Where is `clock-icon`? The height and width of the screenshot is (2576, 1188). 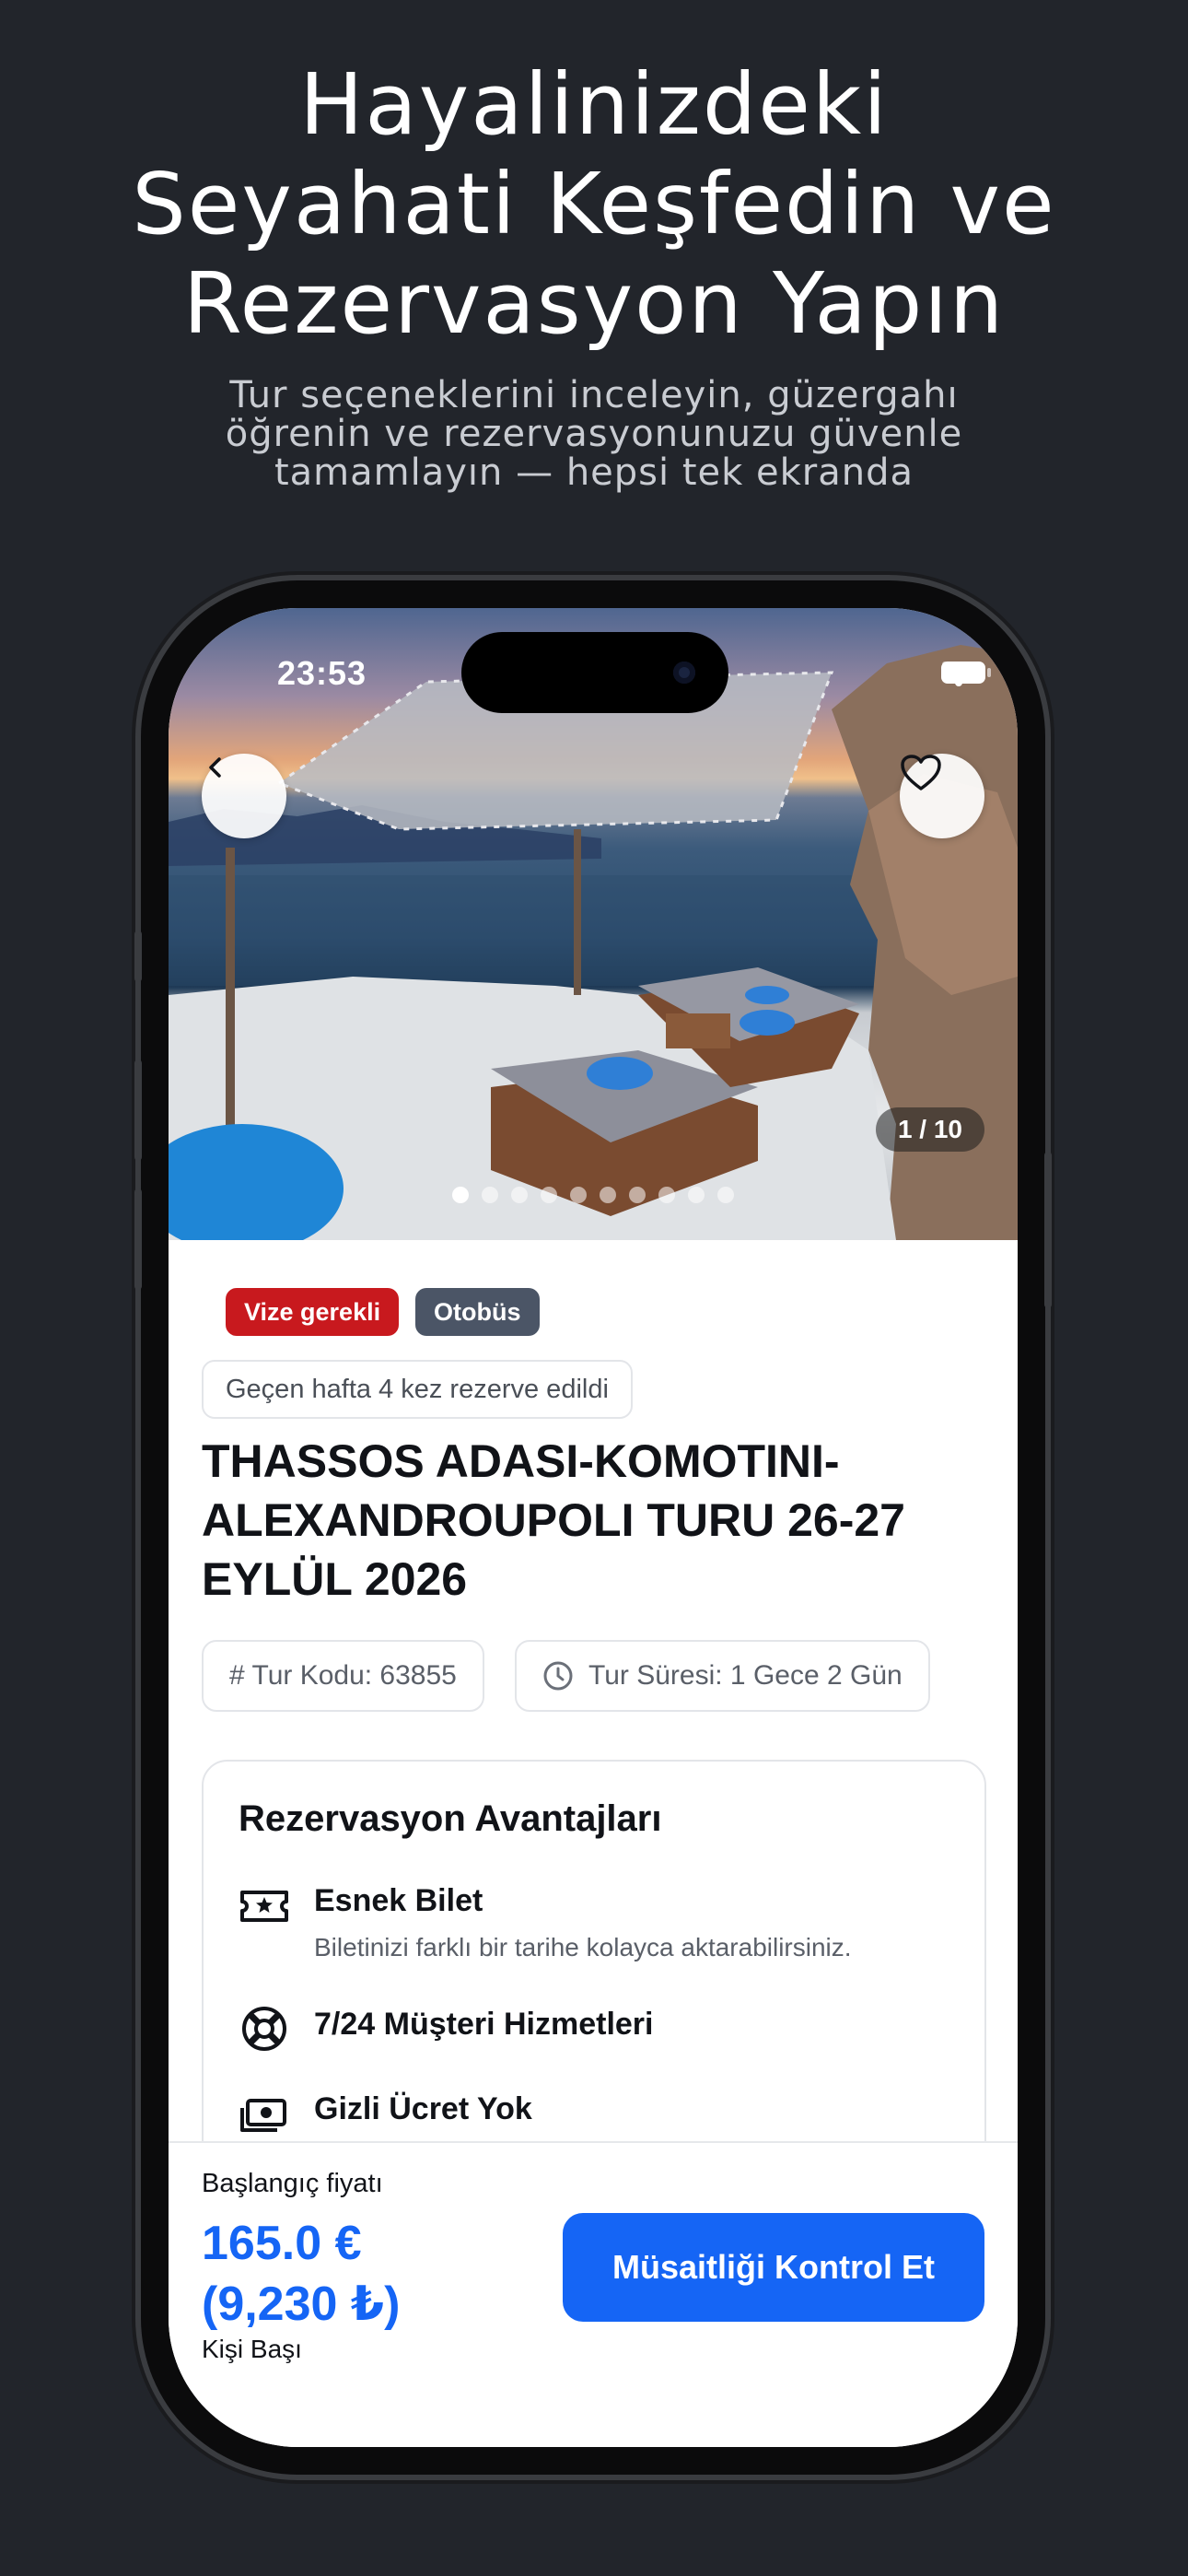
clock-icon is located at coordinates (558, 1676).